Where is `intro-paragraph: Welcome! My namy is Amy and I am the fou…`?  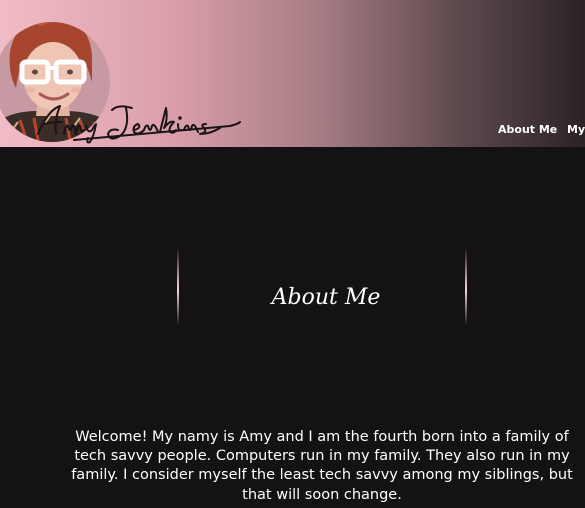 intro-paragraph: Welcome! My namy is Amy and I am the fou… is located at coordinates (322, 466).